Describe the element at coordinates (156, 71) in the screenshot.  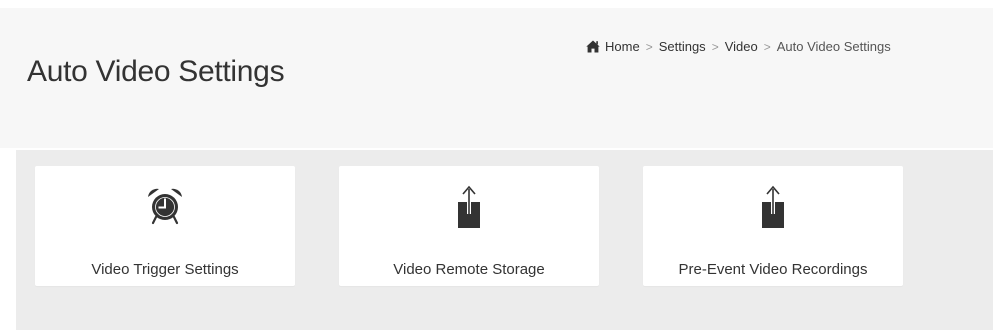
I see `page-title: Auto Video Settings` at that location.